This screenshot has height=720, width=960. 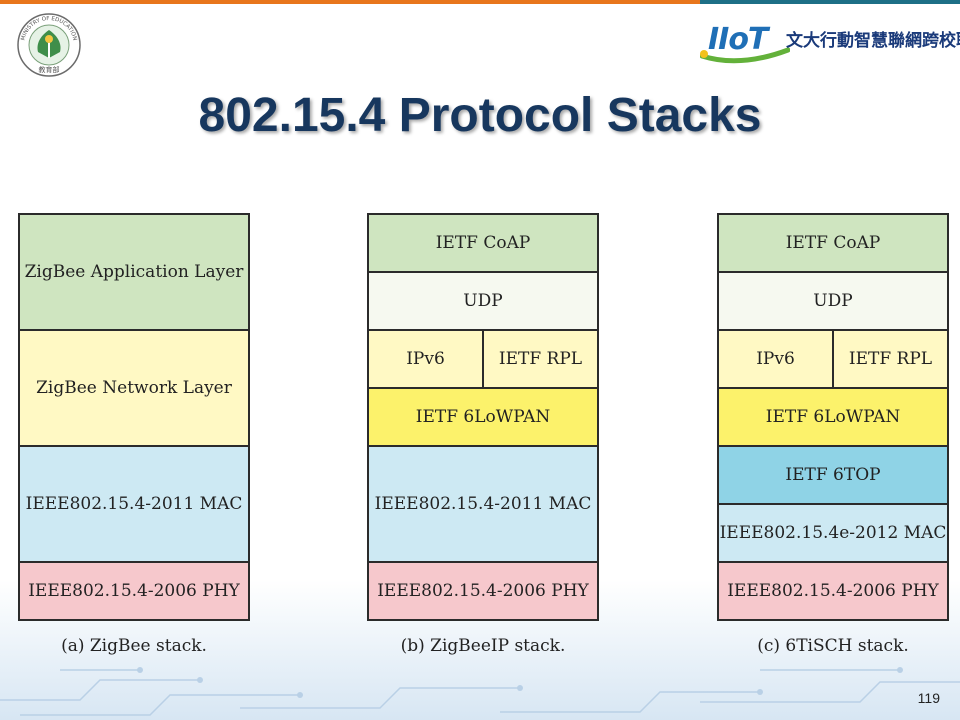 I want to click on page-number: 119, so click(x=928, y=698).